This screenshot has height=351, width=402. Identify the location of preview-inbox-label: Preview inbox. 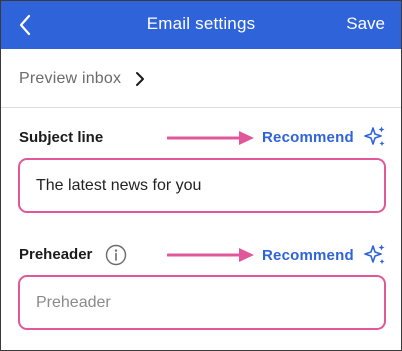
(70, 78).